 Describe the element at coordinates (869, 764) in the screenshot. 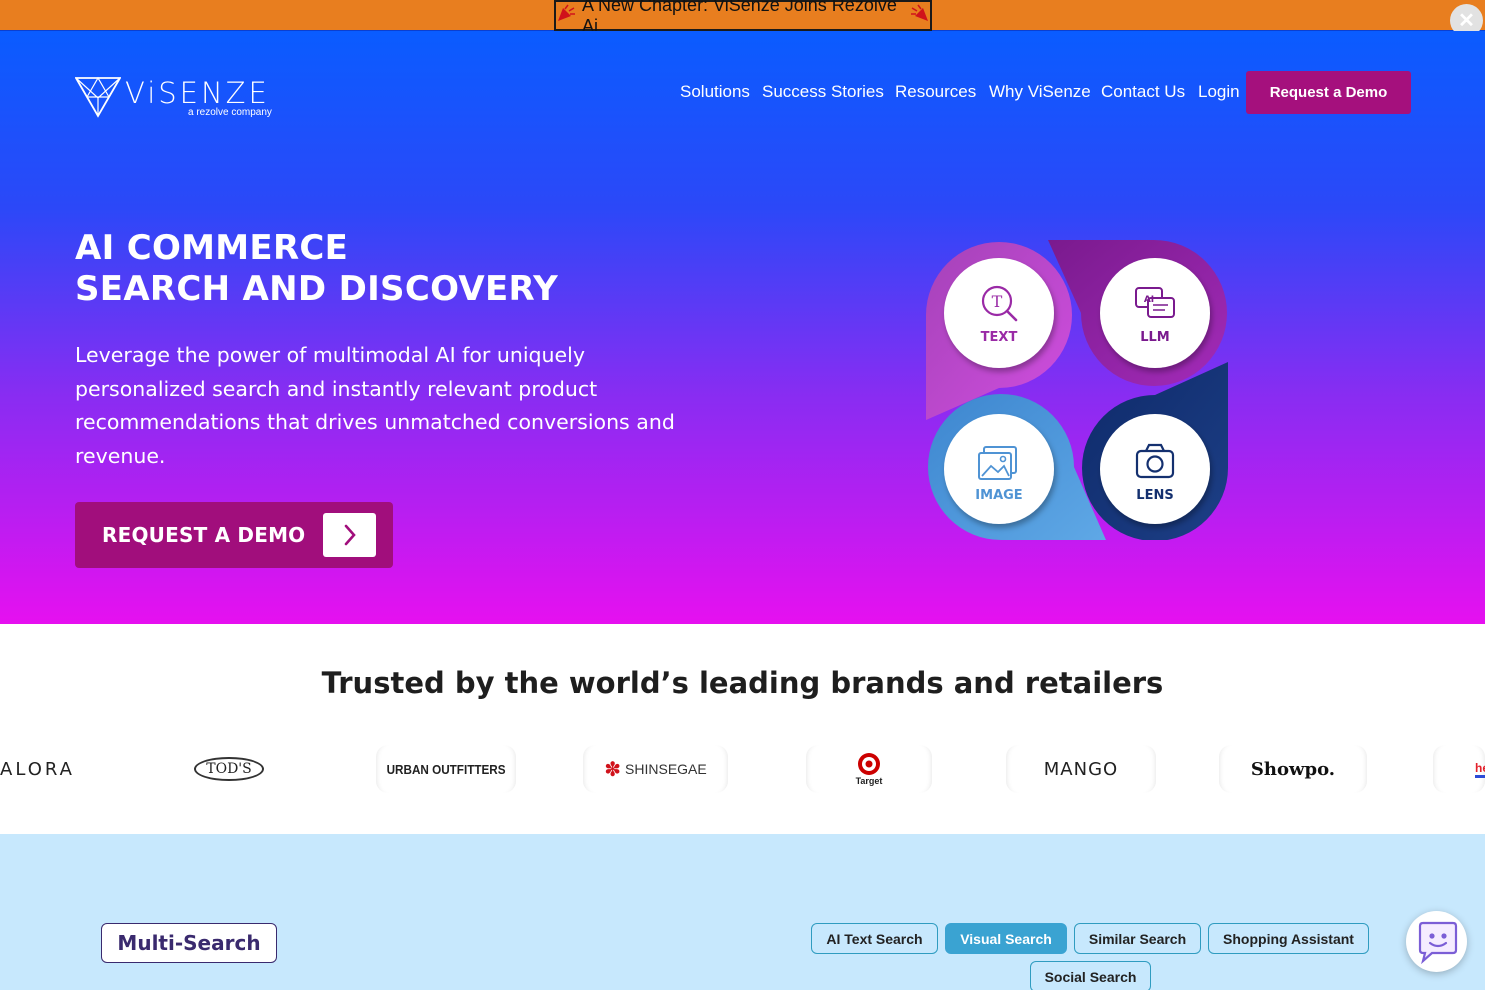

I see `target-bullseye-icon` at that location.